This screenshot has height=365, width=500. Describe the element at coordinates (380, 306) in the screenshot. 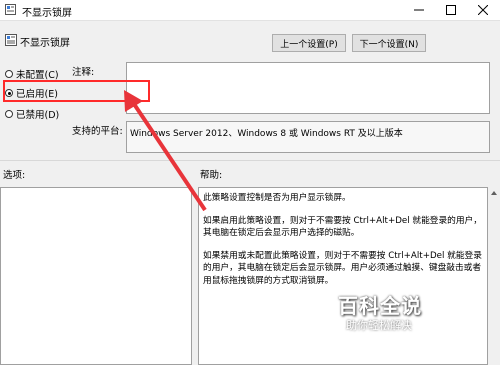

I see `watermark-title: 百科全说` at that location.